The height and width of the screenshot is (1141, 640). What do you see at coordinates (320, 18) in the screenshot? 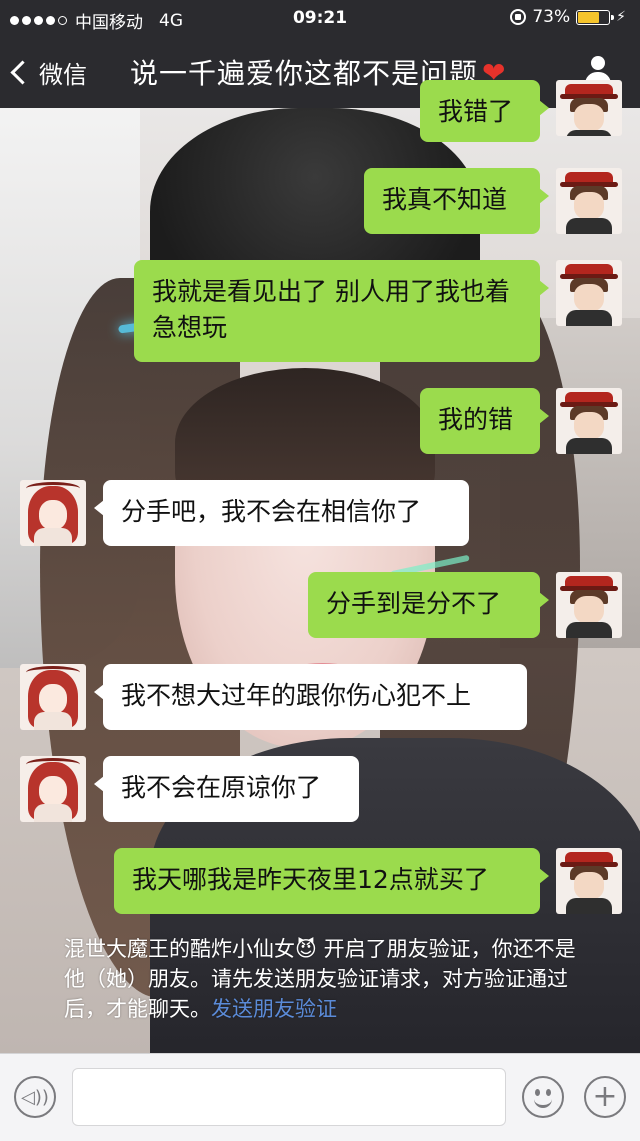
I see `status-bar: 中国移动 4G 09:21 73% ⚡` at bounding box center [320, 18].